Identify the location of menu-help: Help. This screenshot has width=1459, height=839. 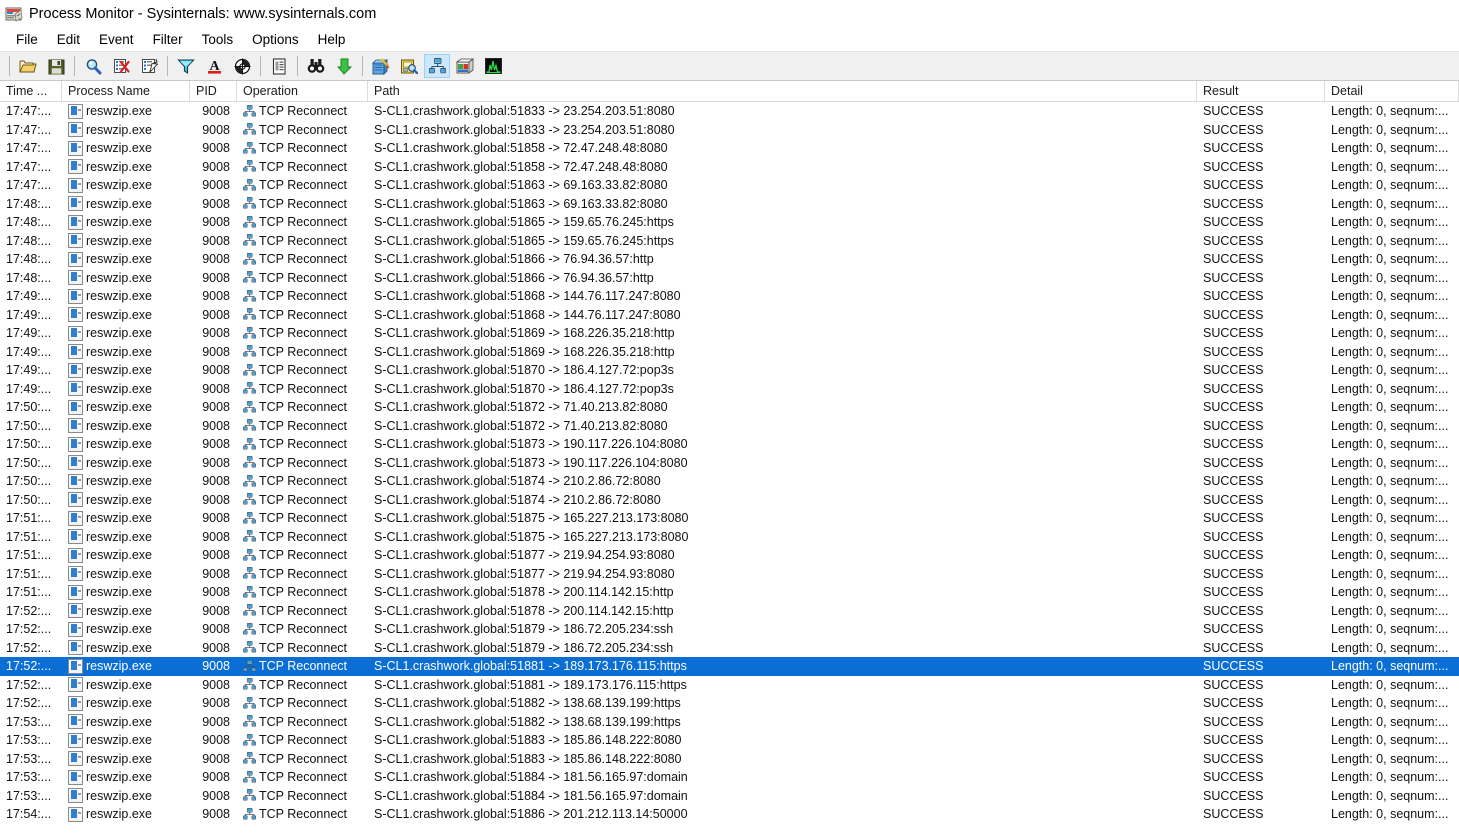
(332, 39).